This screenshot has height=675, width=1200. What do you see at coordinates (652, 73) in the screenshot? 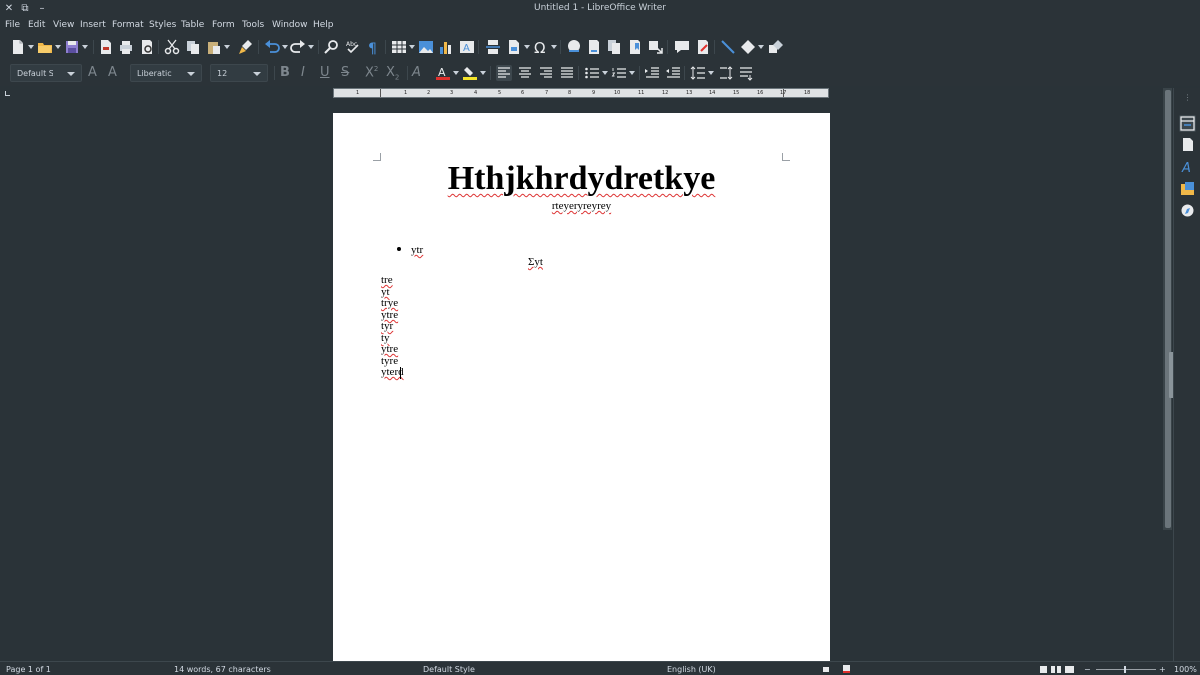
I see `increase-indent-icon` at bounding box center [652, 73].